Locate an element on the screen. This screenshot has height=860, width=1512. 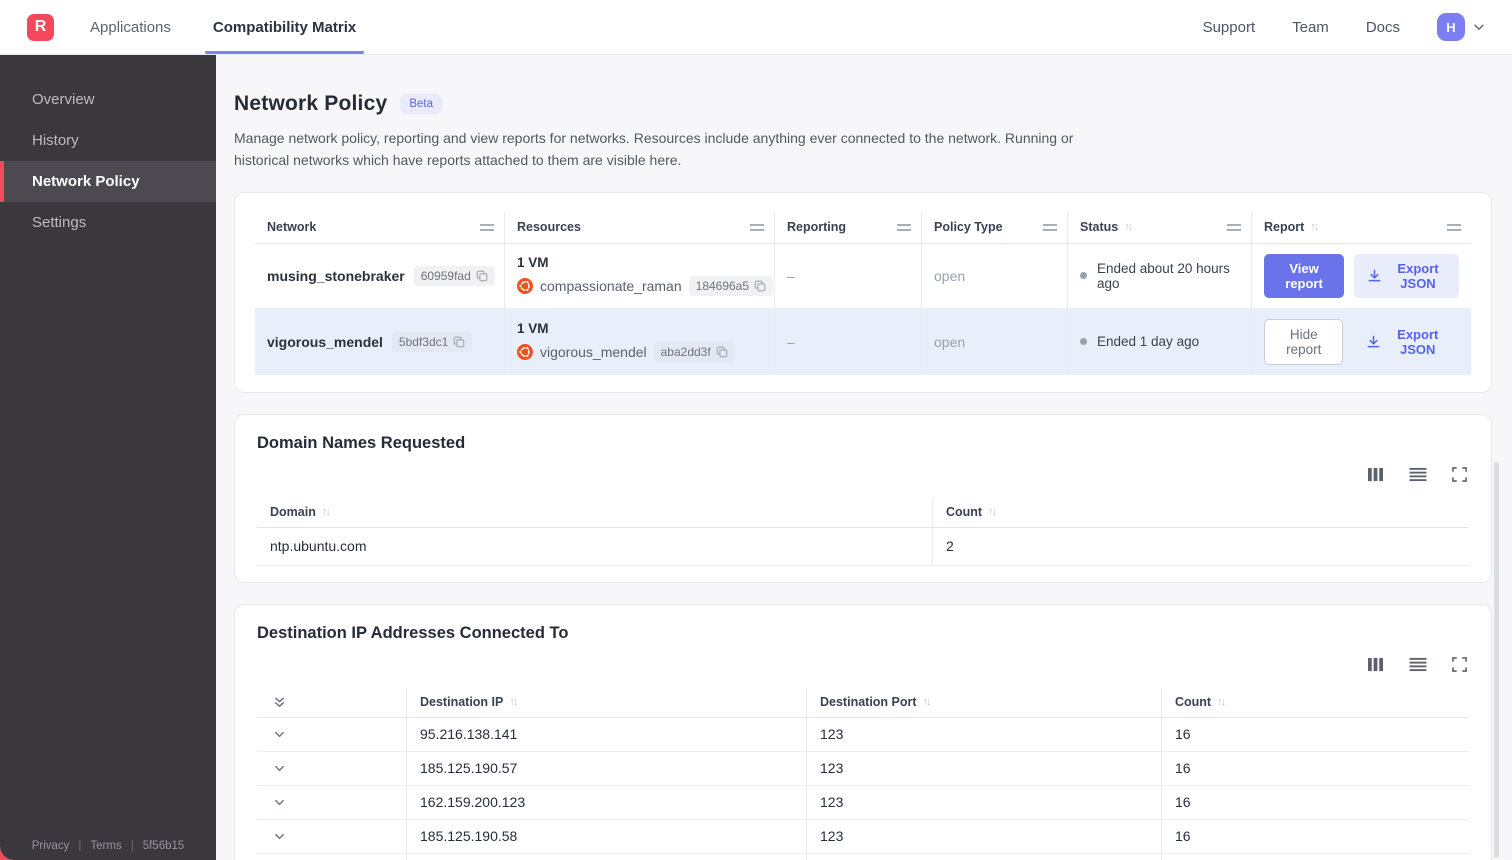
destination-table-row: 185.125.190.58 123 16 is located at coordinates (863, 836).